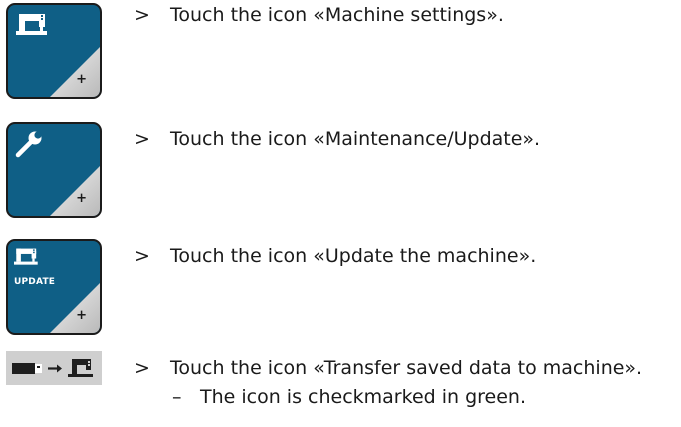 This screenshot has width=681, height=427. Describe the element at coordinates (363, 397) in the screenshot. I see `result-text: The icon is checkmarked in green.` at that location.